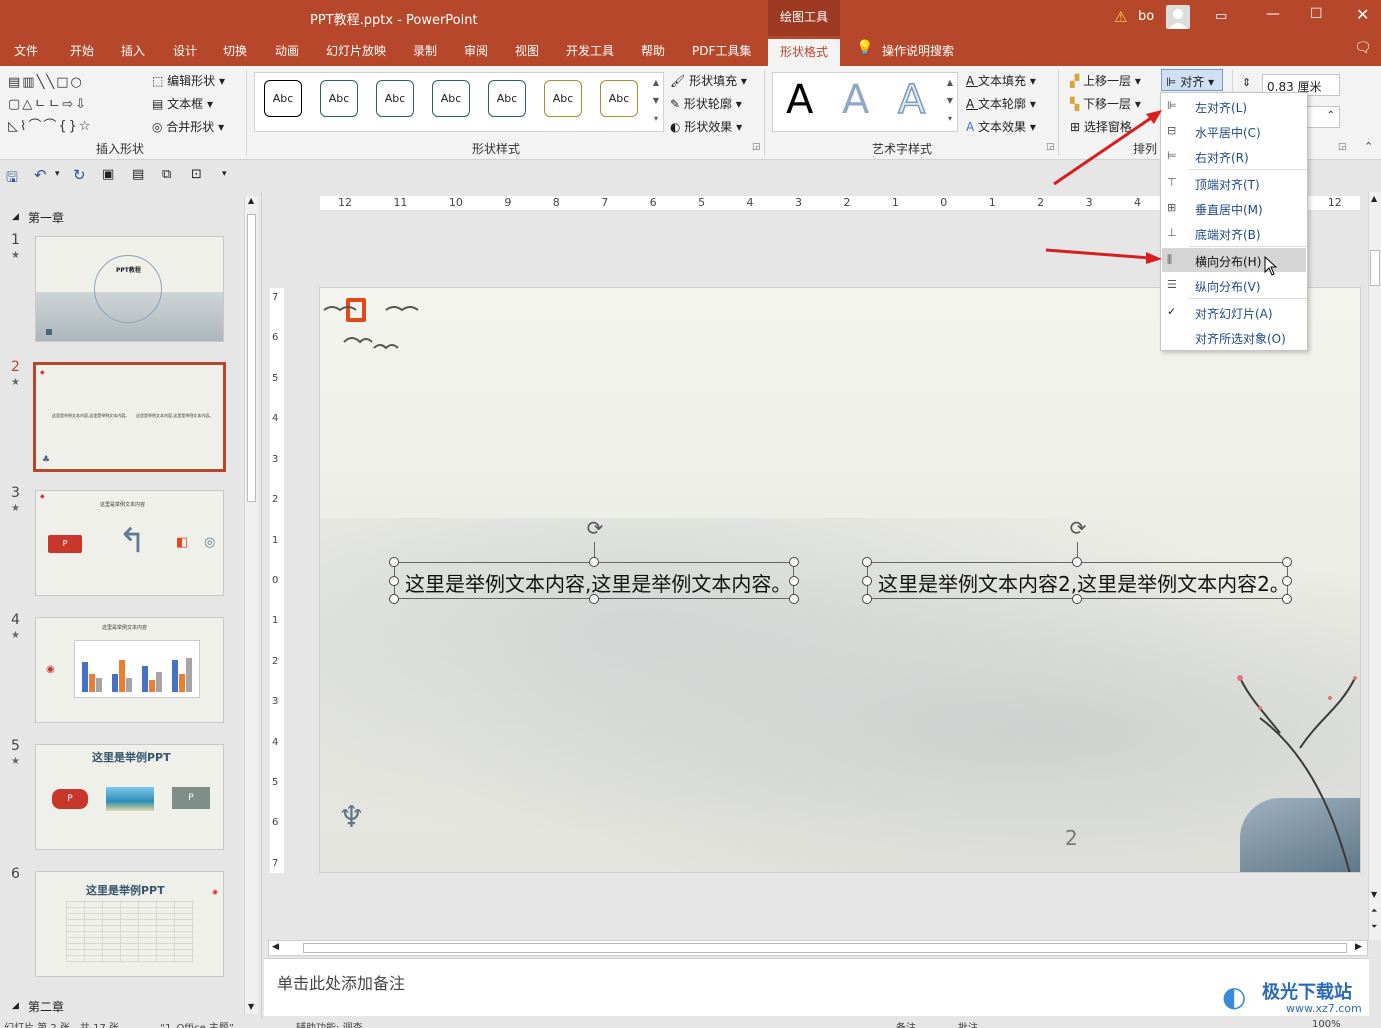  Describe the element at coordinates (1234, 183) in the screenshot. I see `menu-item-align-top: ⊤ 顶端对齐(T)` at that location.